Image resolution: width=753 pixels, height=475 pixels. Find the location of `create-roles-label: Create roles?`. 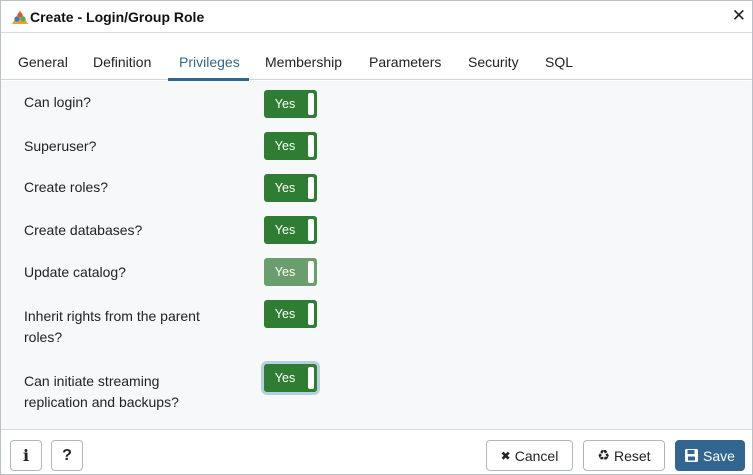

create-roles-label: Create roles? is located at coordinates (66, 187).